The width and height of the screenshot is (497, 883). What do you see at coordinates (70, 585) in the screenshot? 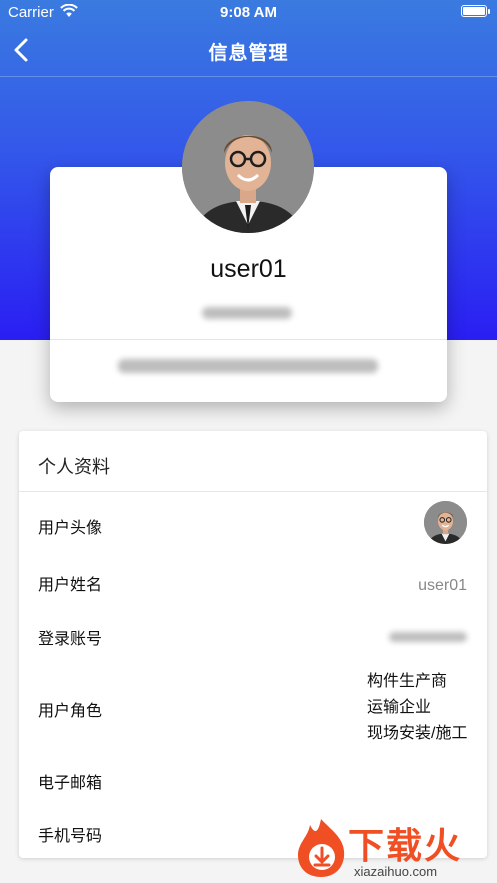
I see `name-row-label: 用户姓名` at bounding box center [70, 585].